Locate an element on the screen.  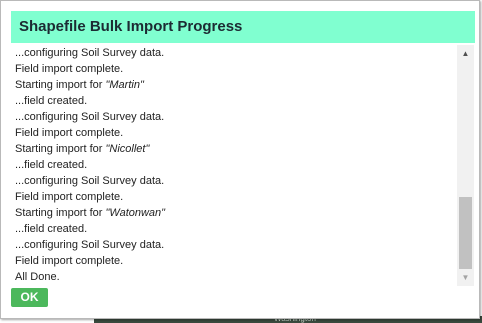
ok-button: OK is located at coordinates (29, 297).